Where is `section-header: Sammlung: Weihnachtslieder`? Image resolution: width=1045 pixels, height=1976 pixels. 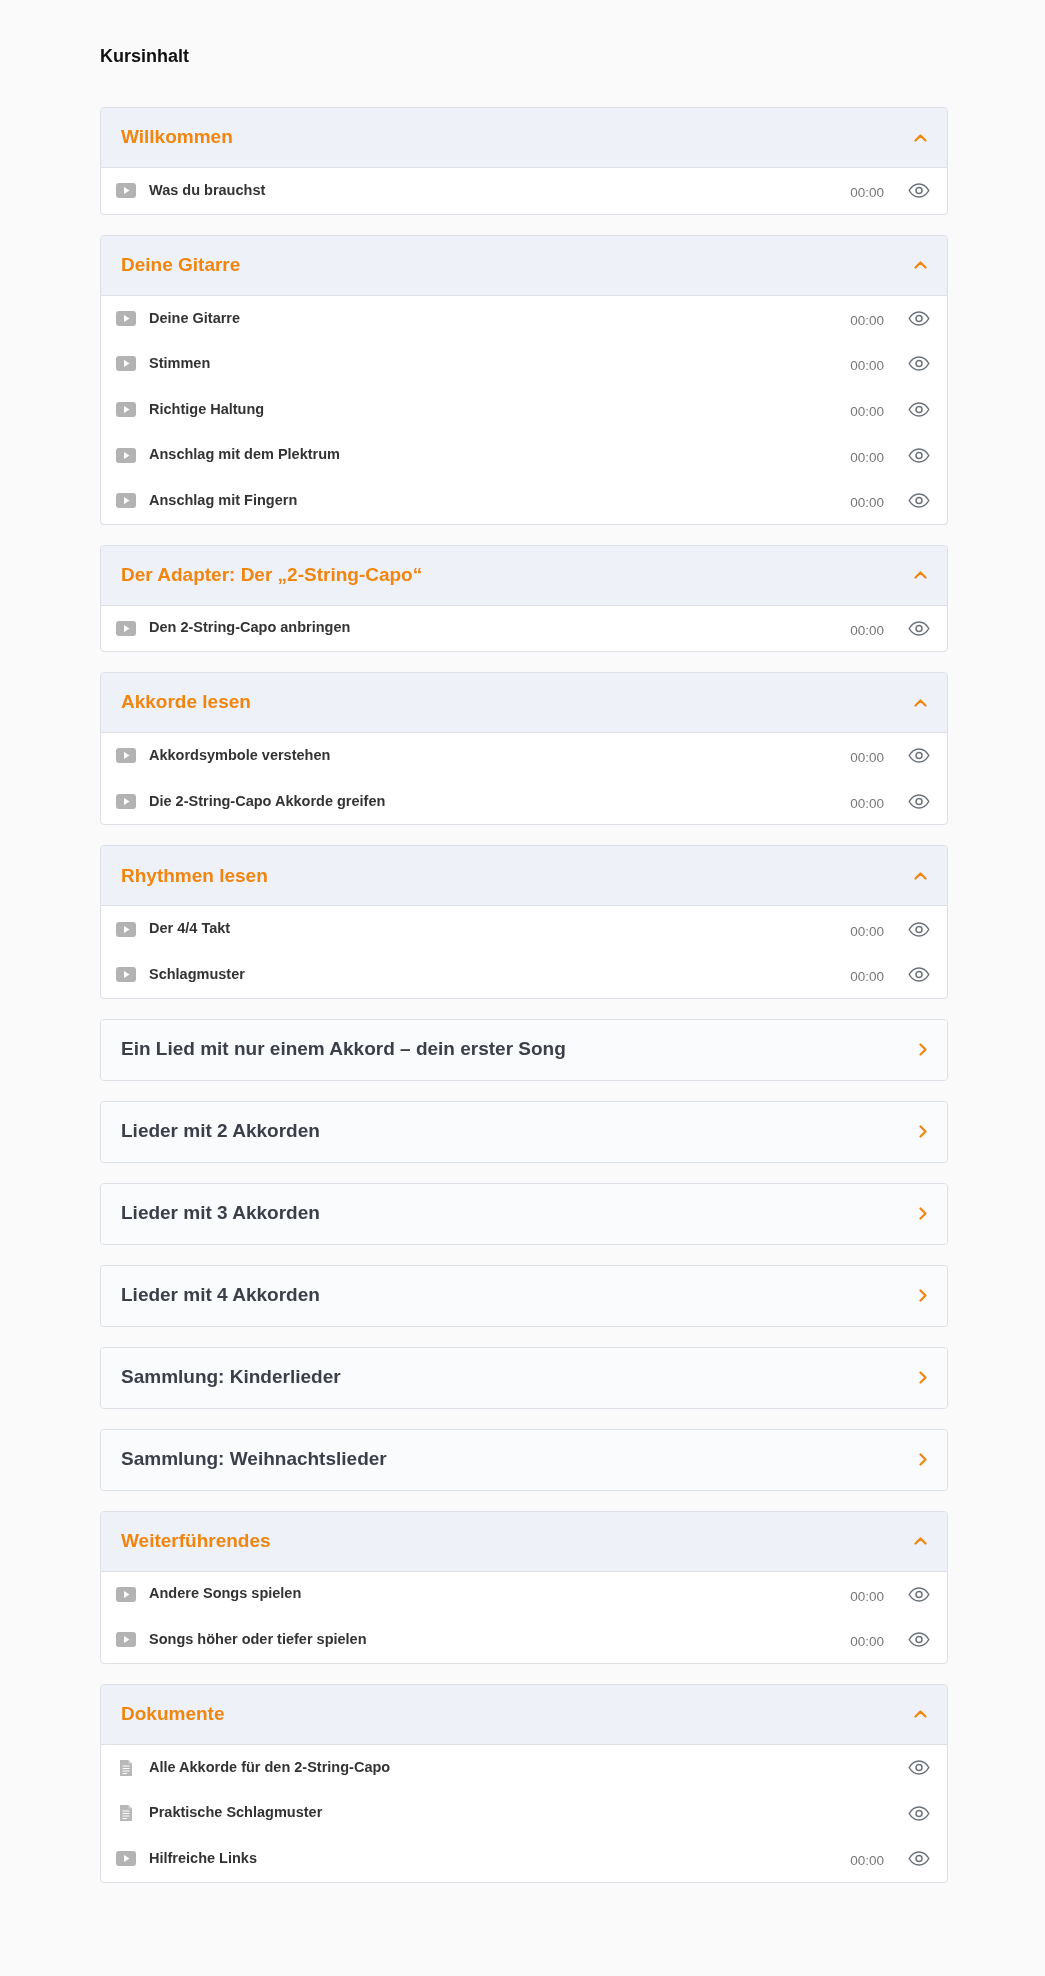 section-header: Sammlung: Weihnachtslieder is located at coordinates (524, 1459).